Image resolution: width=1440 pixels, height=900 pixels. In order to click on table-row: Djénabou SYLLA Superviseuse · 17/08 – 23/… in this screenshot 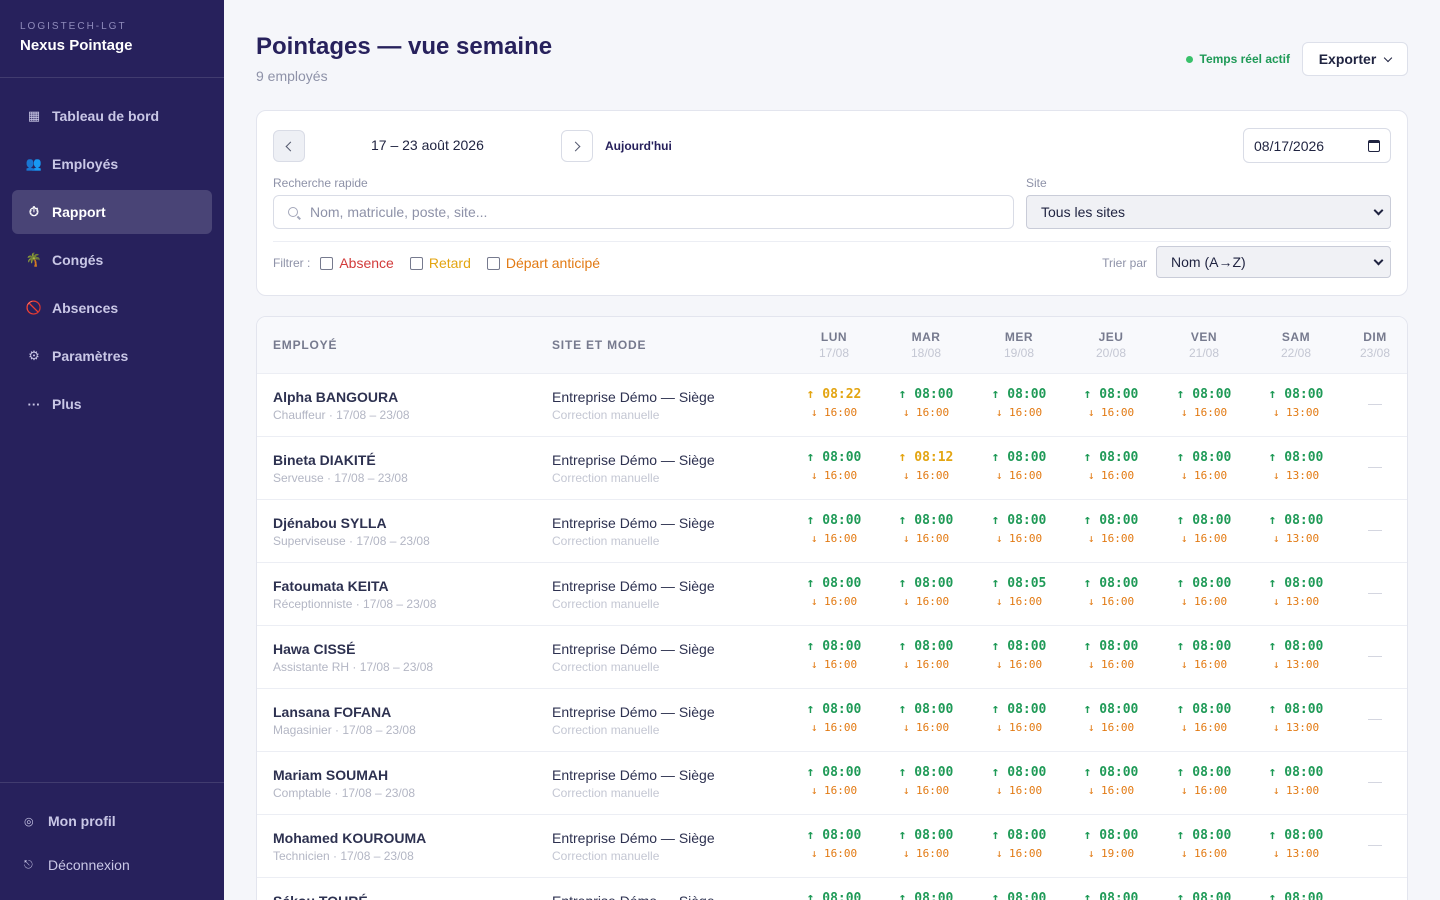, I will do `click(832, 531)`.